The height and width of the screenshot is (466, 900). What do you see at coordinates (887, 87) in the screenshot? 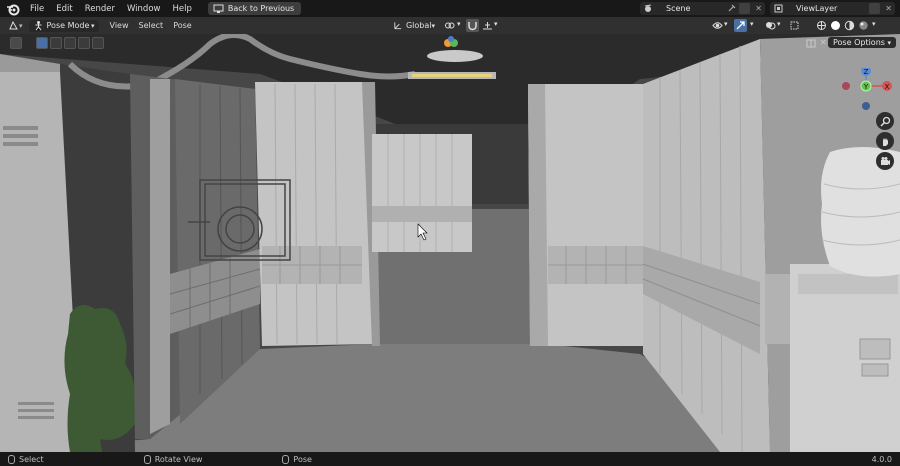
I see `gizmo-x-label: X` at bounding box center [887, 87].